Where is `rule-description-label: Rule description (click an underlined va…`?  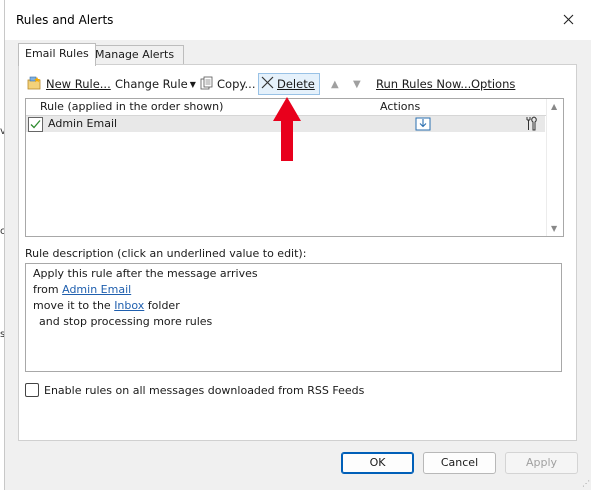
rule-description-label: Rule description (click an underlined va… is located at coordinates (166, 253).